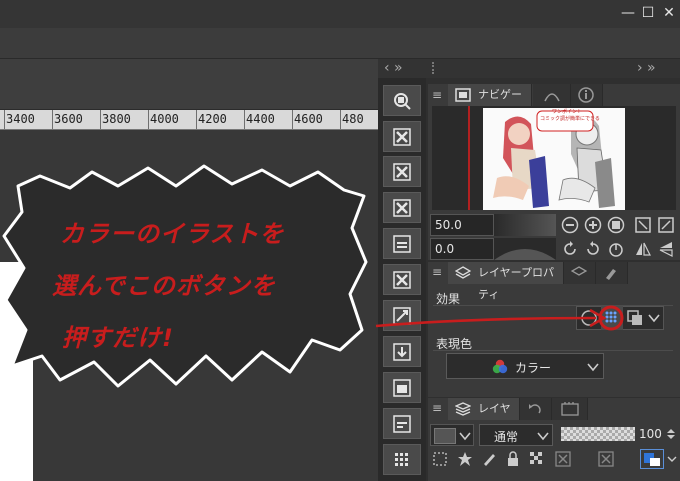 The width and height of the screenshot is (680, 481). I want to click on rotate-left-icon, so click(570, 249).